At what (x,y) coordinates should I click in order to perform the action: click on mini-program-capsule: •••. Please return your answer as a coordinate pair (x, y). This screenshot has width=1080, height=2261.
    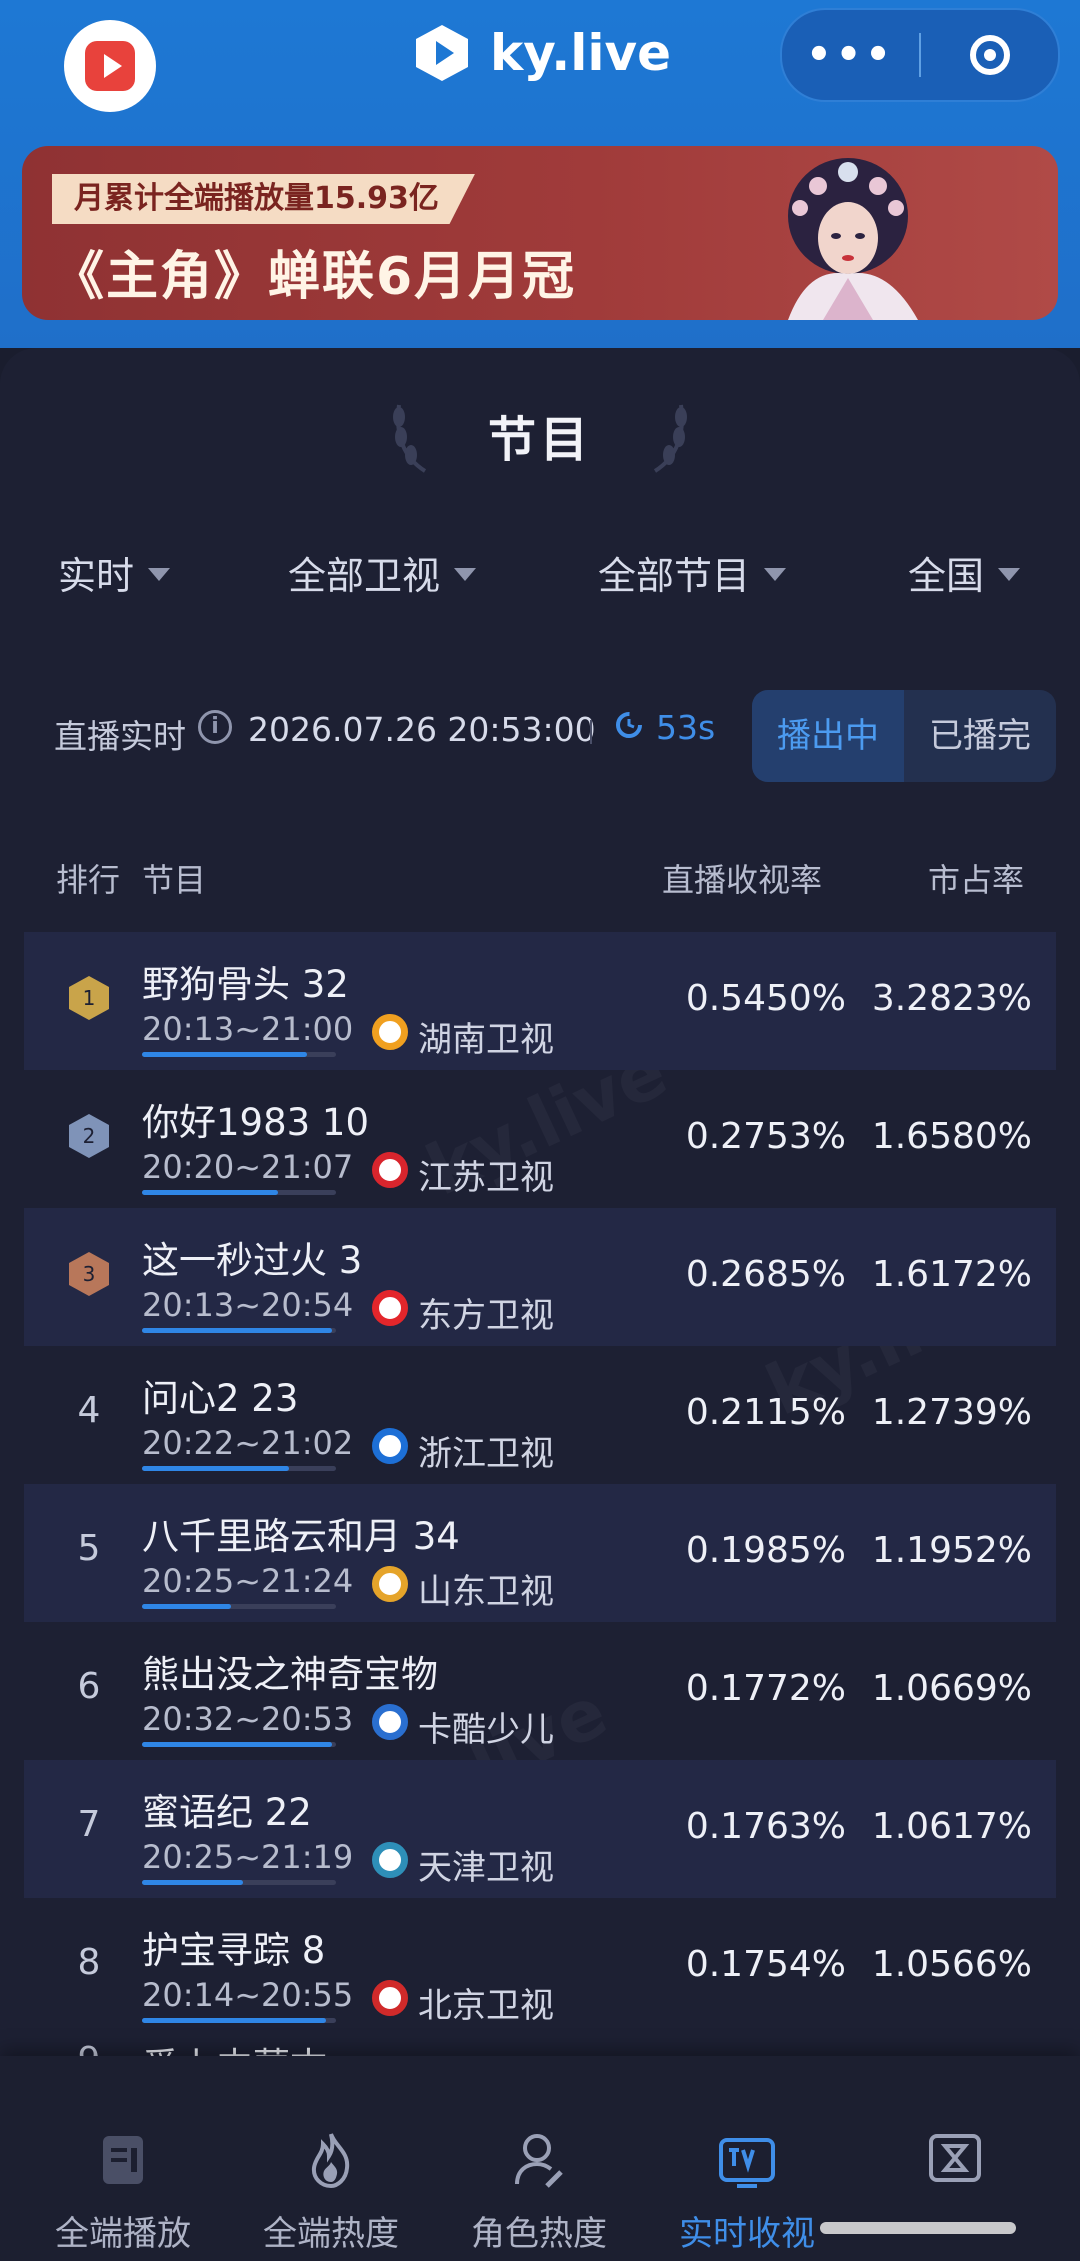
    Looking at the image, I should click on (920, 55).